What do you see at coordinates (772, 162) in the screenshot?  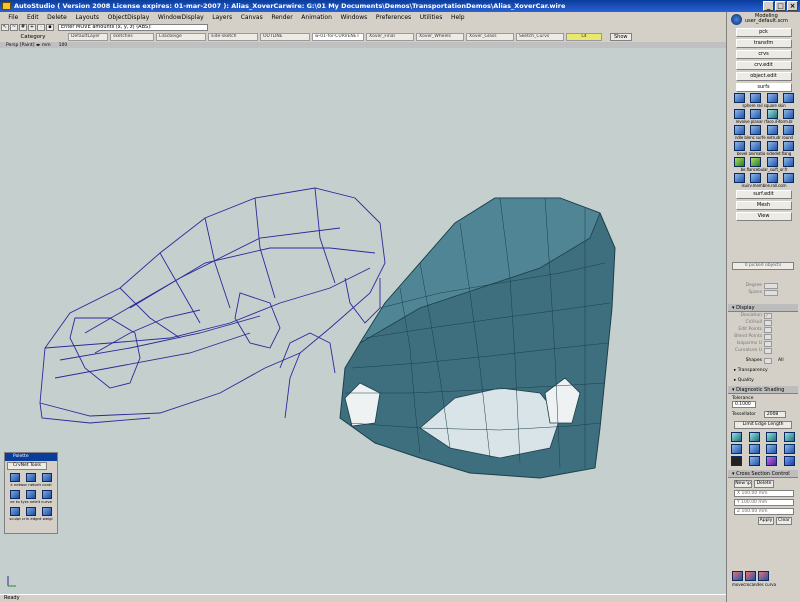 I see `multi-surface-icon` at bounding box center [772, 162].